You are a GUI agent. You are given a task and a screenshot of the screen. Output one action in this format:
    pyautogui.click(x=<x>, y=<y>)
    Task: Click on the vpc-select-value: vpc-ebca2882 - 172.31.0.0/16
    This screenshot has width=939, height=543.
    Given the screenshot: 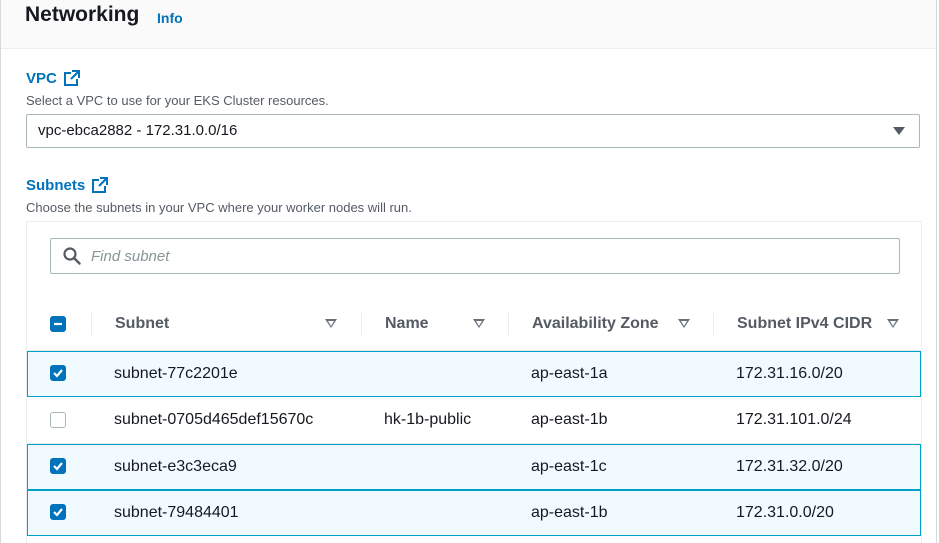 What is the action you would take?
    pyautogui.click(x=138, y=130)
    